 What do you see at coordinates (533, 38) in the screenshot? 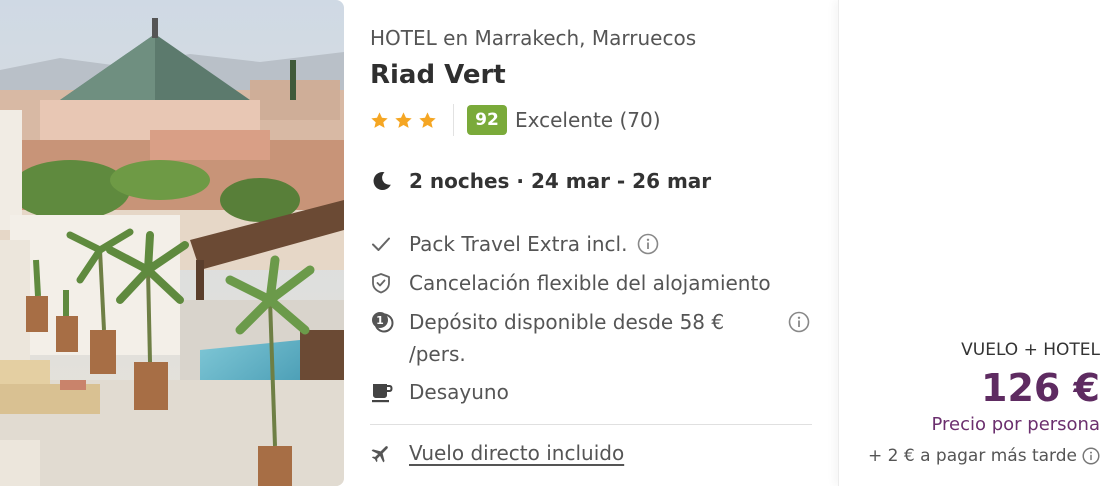
I see `hotel-location: HOTEL en Marrakech, Marruecos` at bounding box center [533, 38].